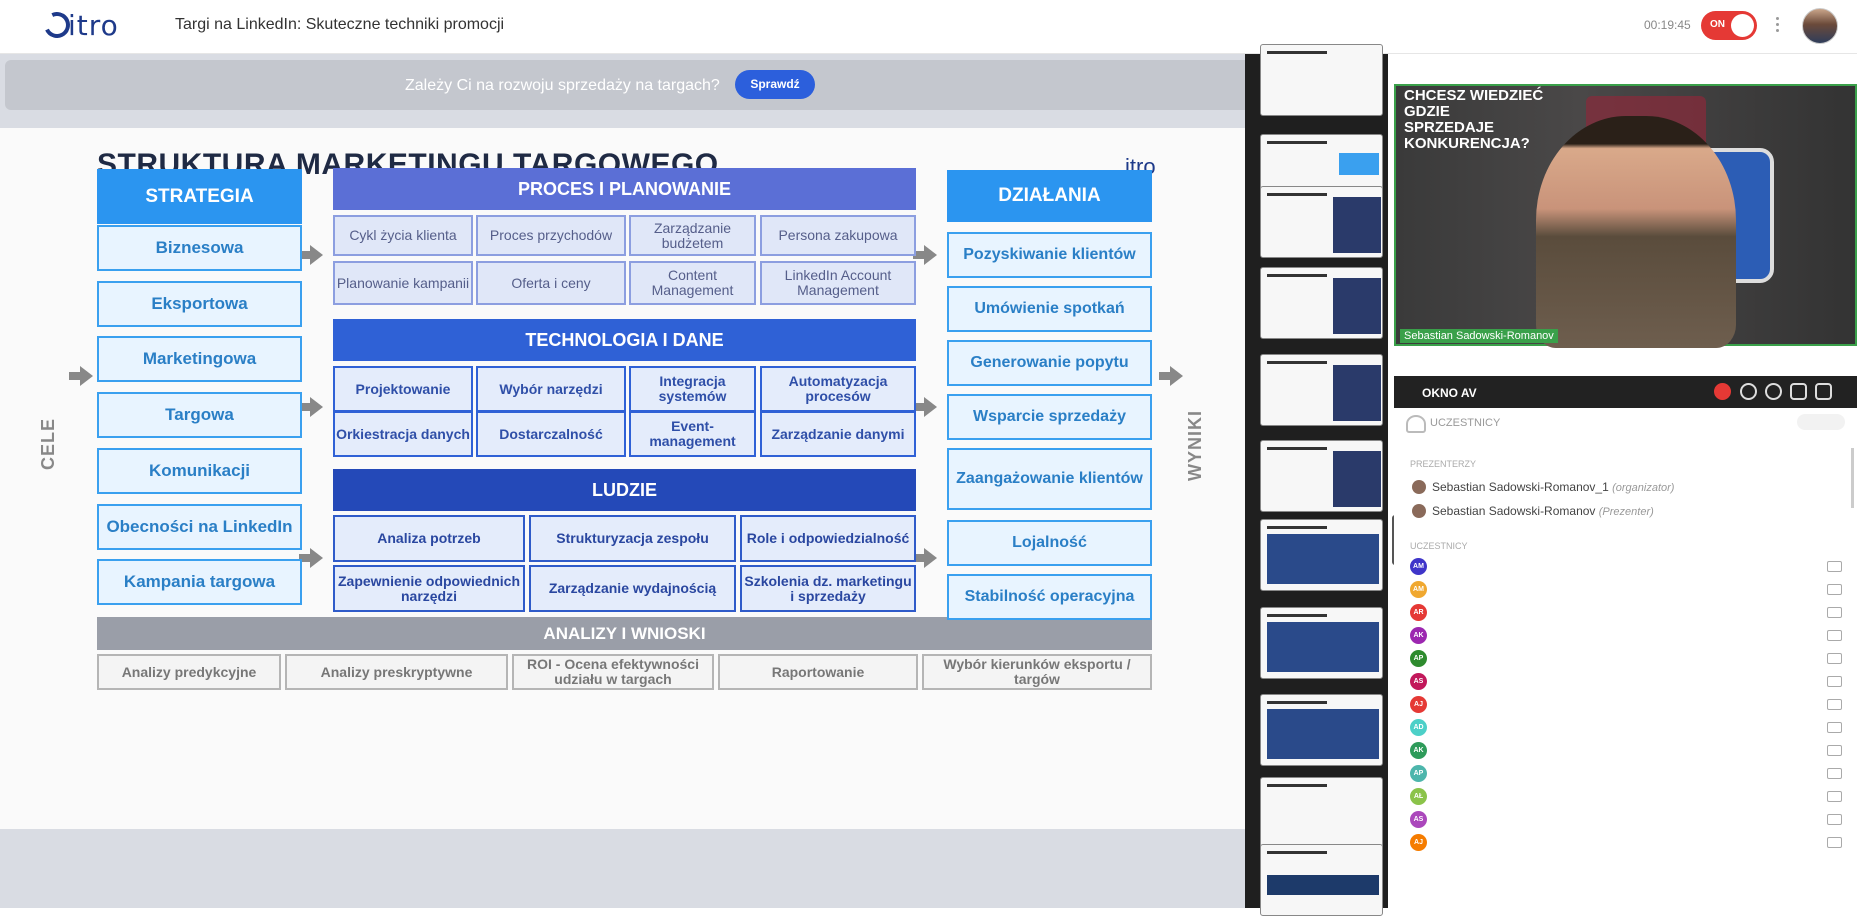  What do you see at coordinates (1625, 392) in the screenshot?
I see `av-window-bar: OKNO AV` at bounding box center [1625, 392].